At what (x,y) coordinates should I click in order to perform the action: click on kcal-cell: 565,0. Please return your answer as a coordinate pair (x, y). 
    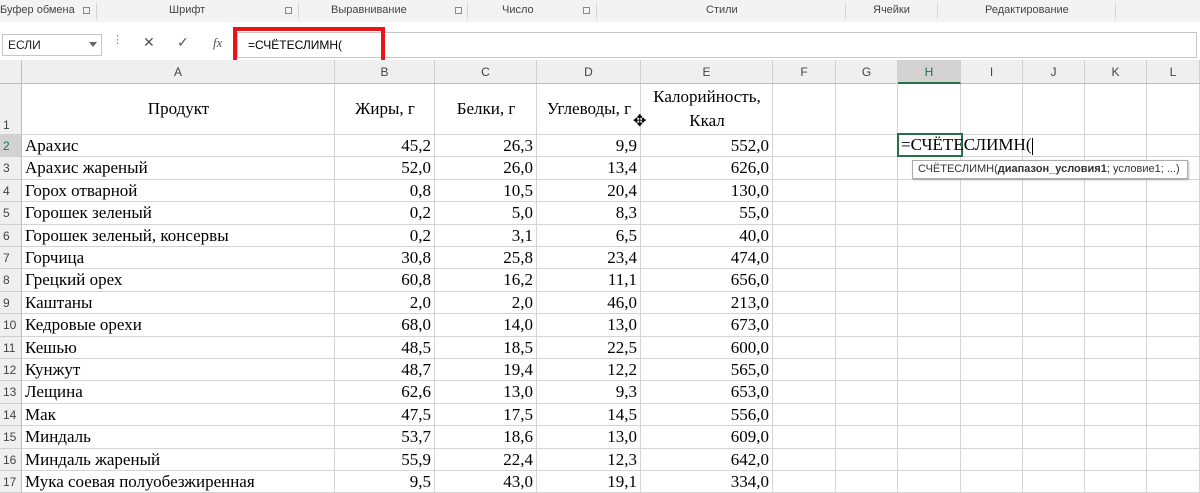
    Looking at the image, I should click on (707, 370).